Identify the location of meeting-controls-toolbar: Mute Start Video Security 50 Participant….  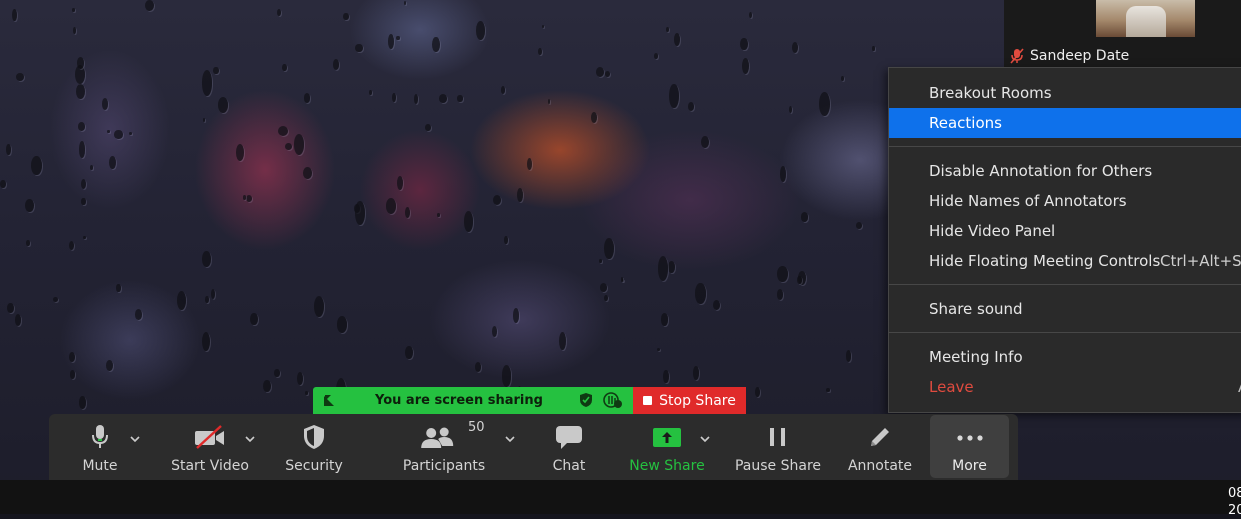
(533, 447).